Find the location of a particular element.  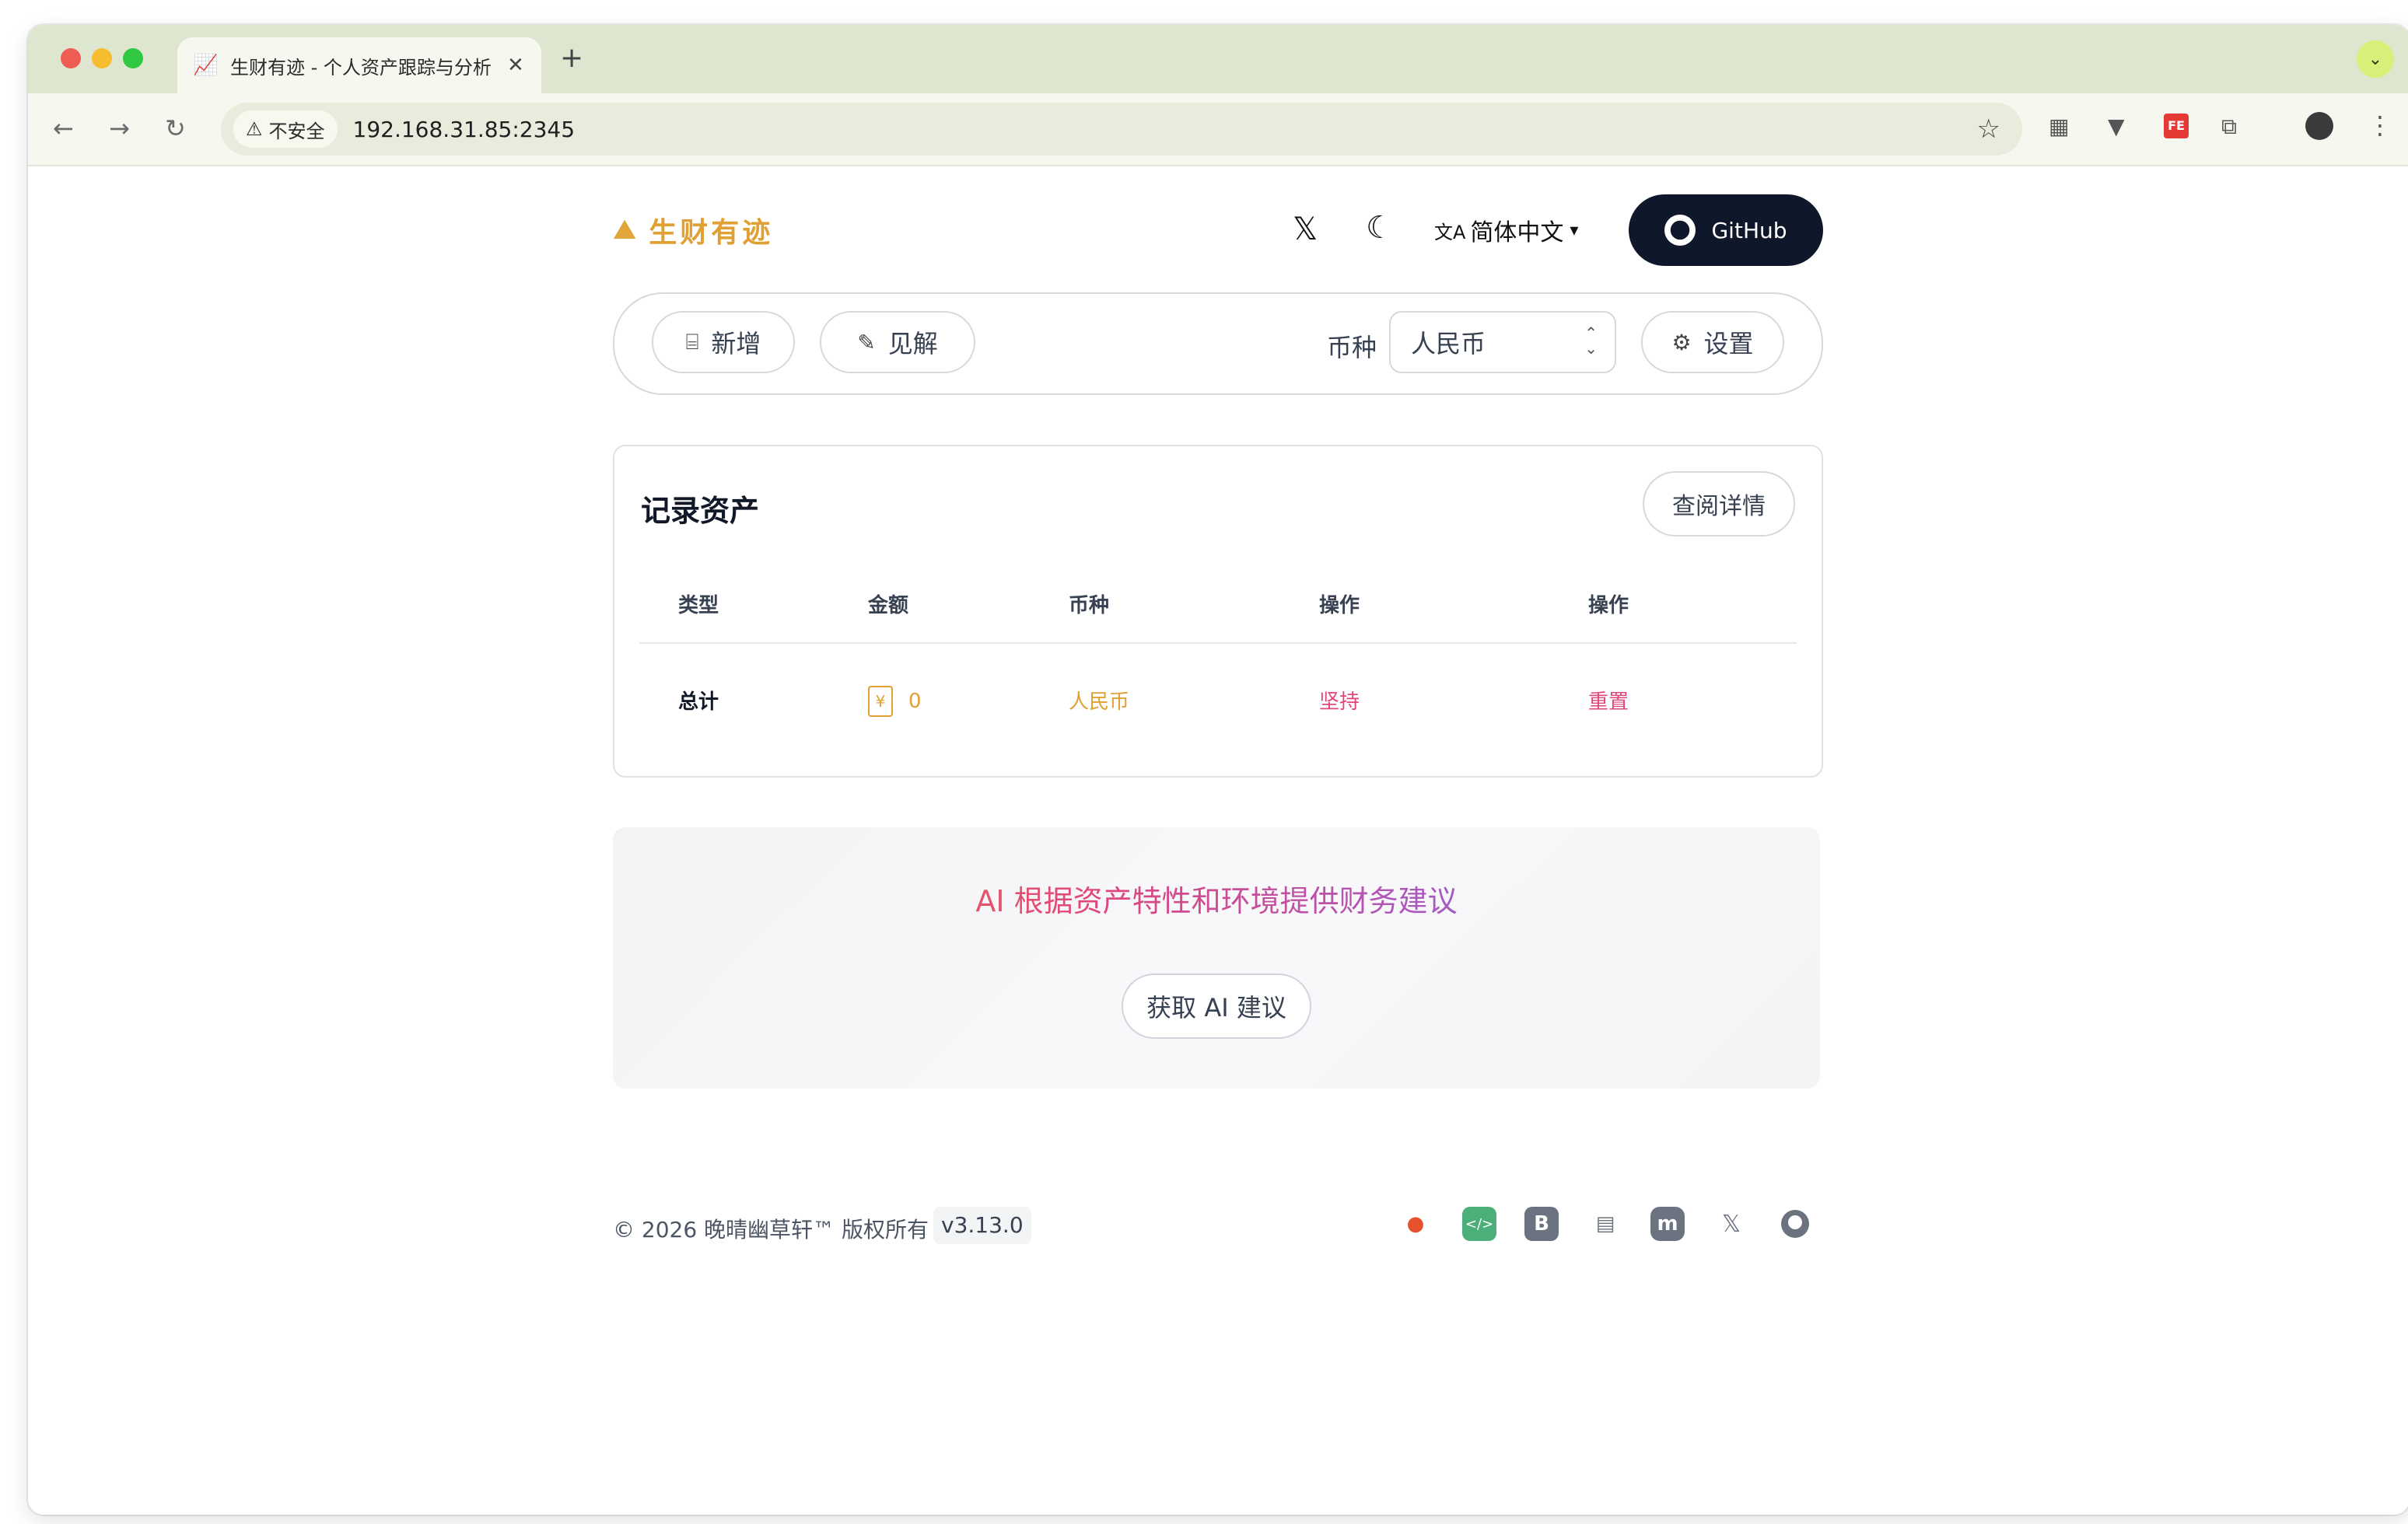

cell-amount: ¥ 0 is located at coordinates (895, 701).